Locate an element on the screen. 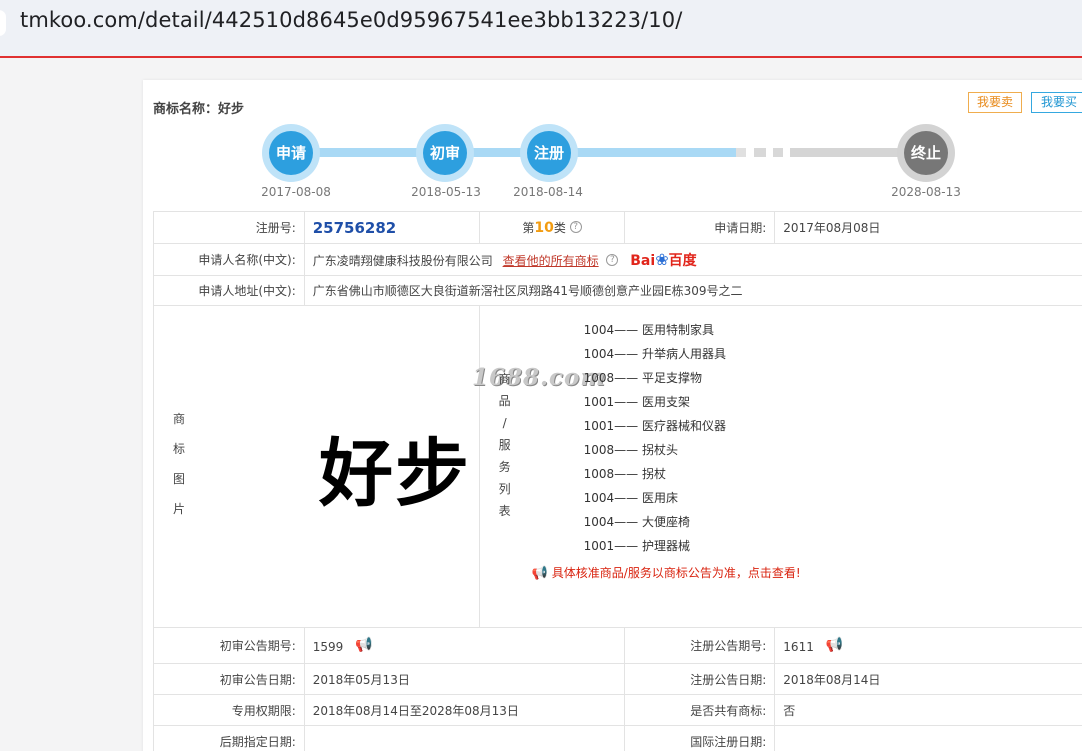 The image size is (1082, 751). row-exclusive: 专用权期限: 2018年08月14日至2028年08月13日 是否共有商标: 否 is located at coordinates (617, 710).